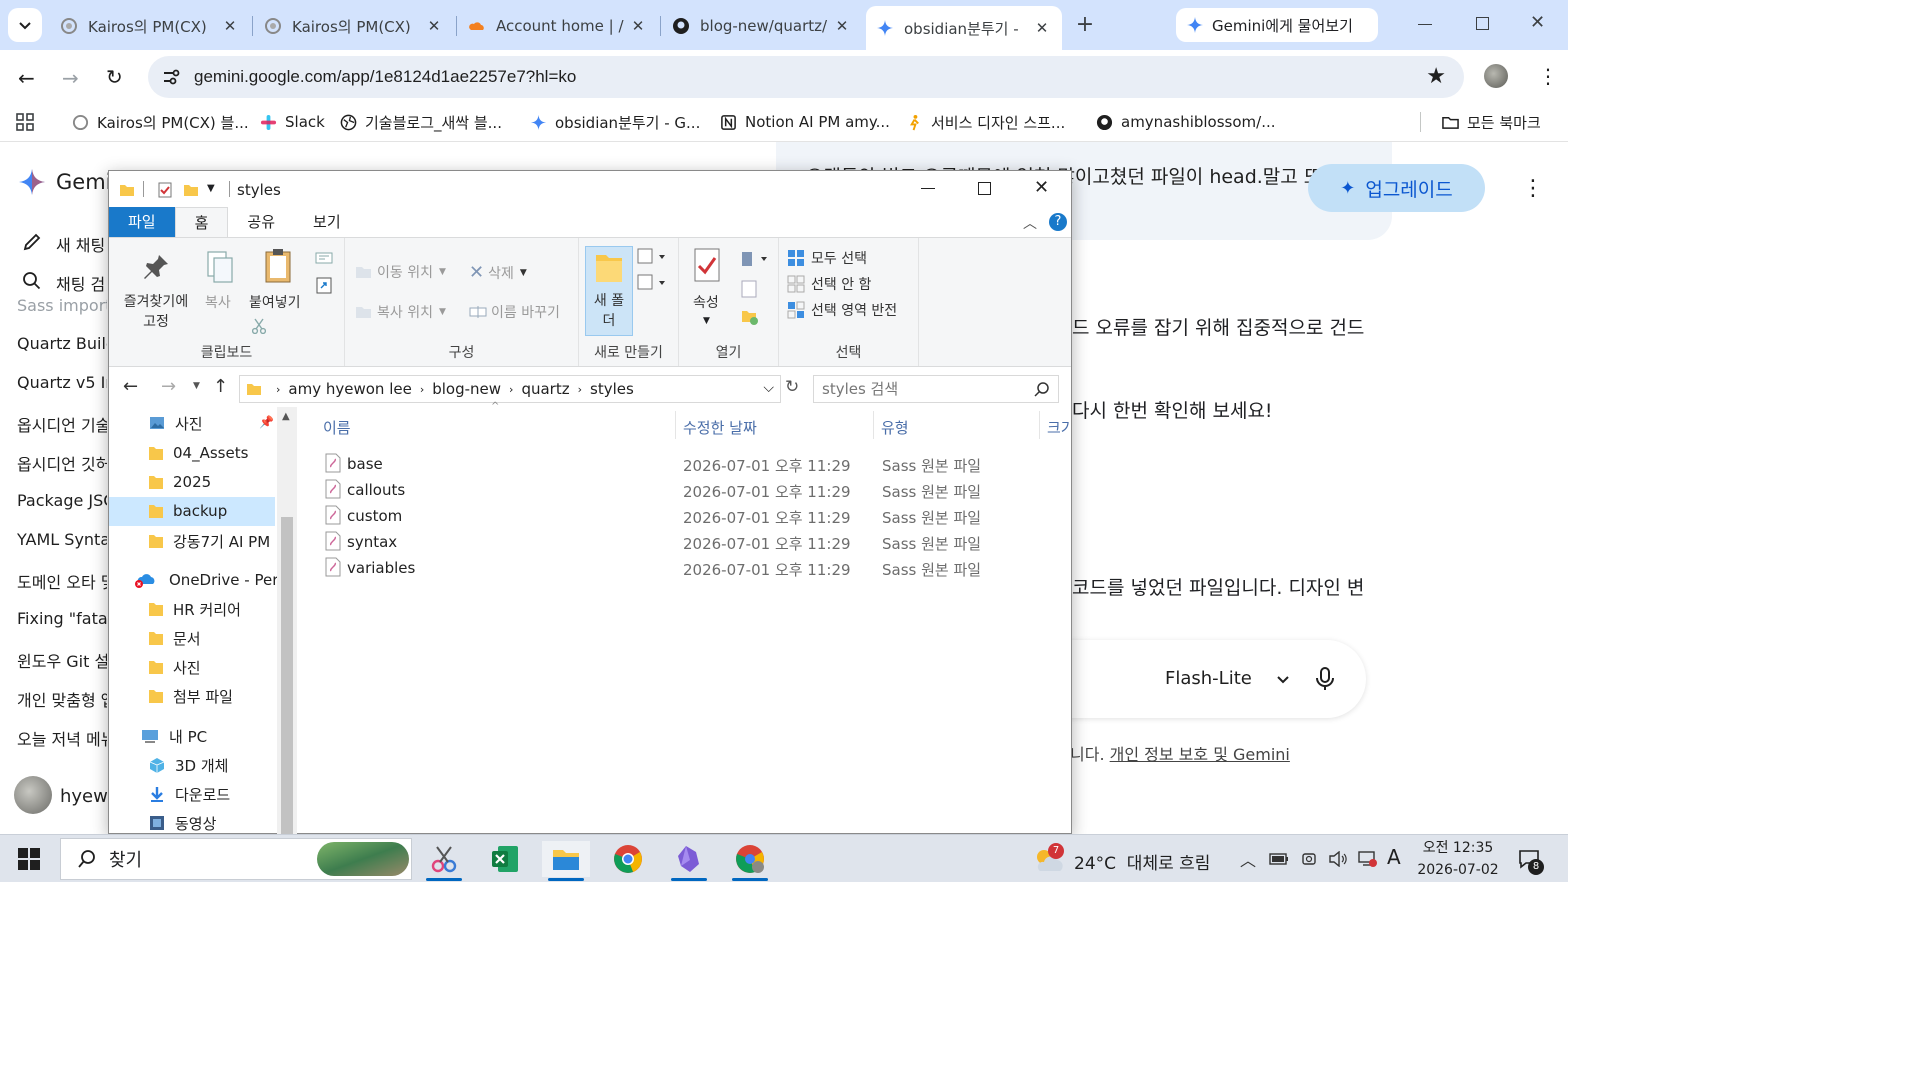 The image size is (1920, 1080). Describe the element at coordinates (62, 618) in the screenshot. I see `recent-chat-item: Fixing "fatal:` at that location.